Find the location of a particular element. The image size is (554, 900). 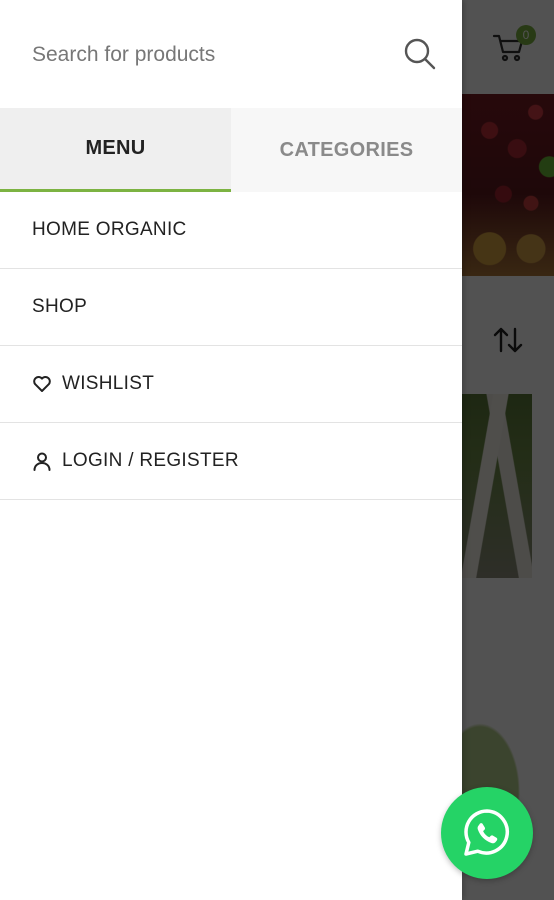

search-bar is located at coordinates (231, 54).